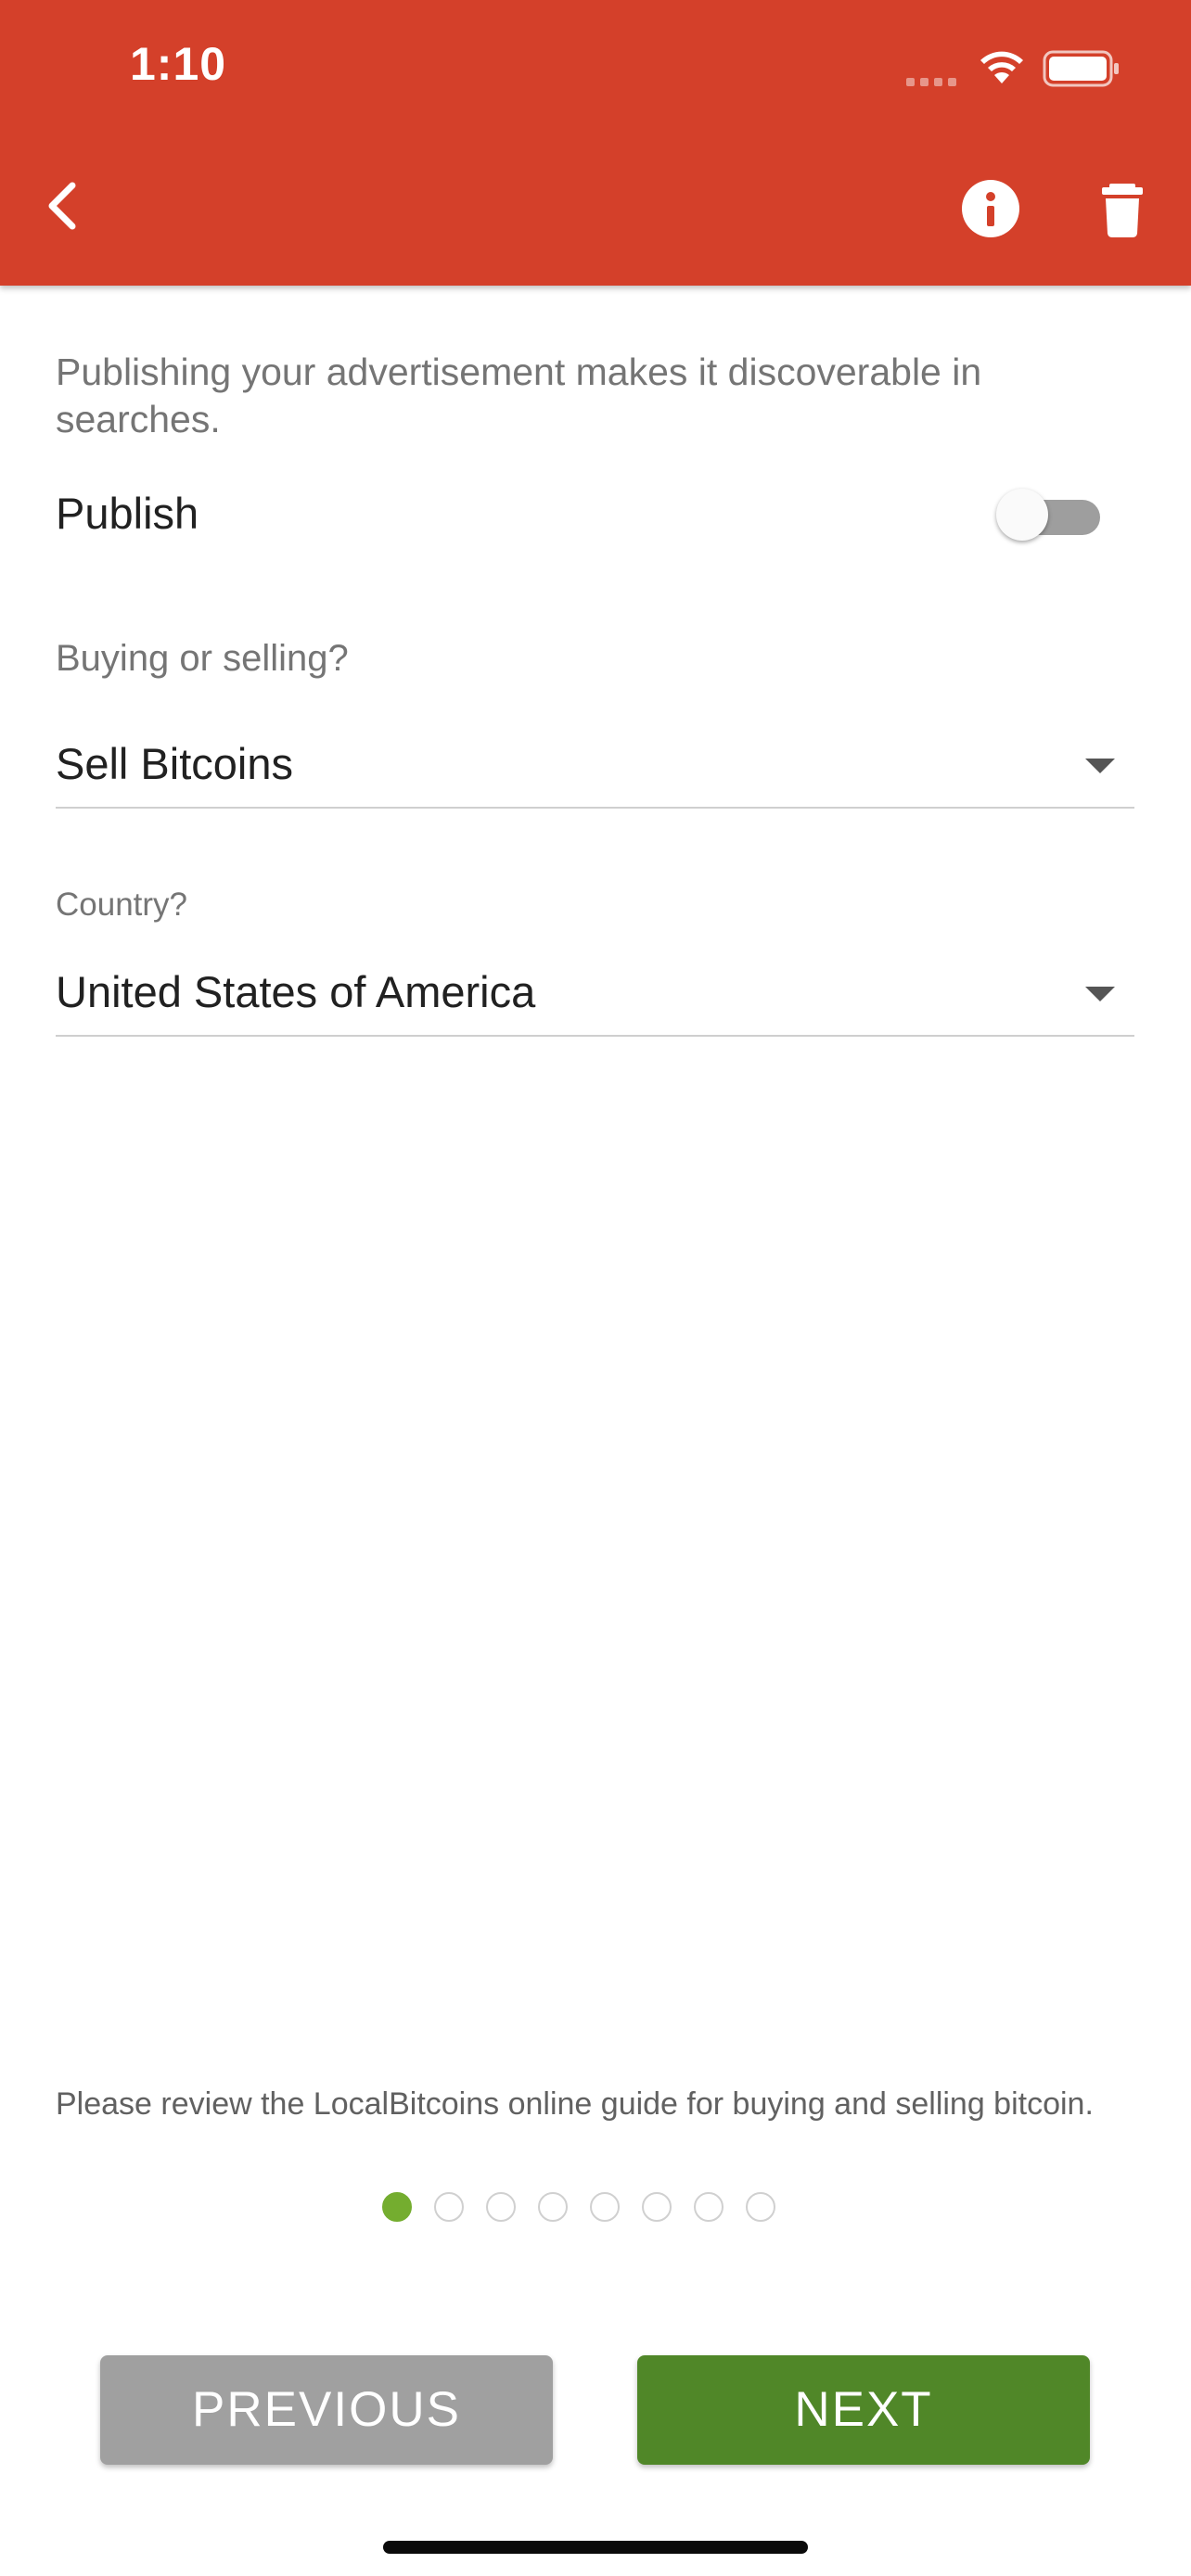 This screenshot has height=2576, width=1191. What do you see at coordinates (122, 904) in the screenshot?
I see `country-label: Country?` at bounding box center [122, 904].